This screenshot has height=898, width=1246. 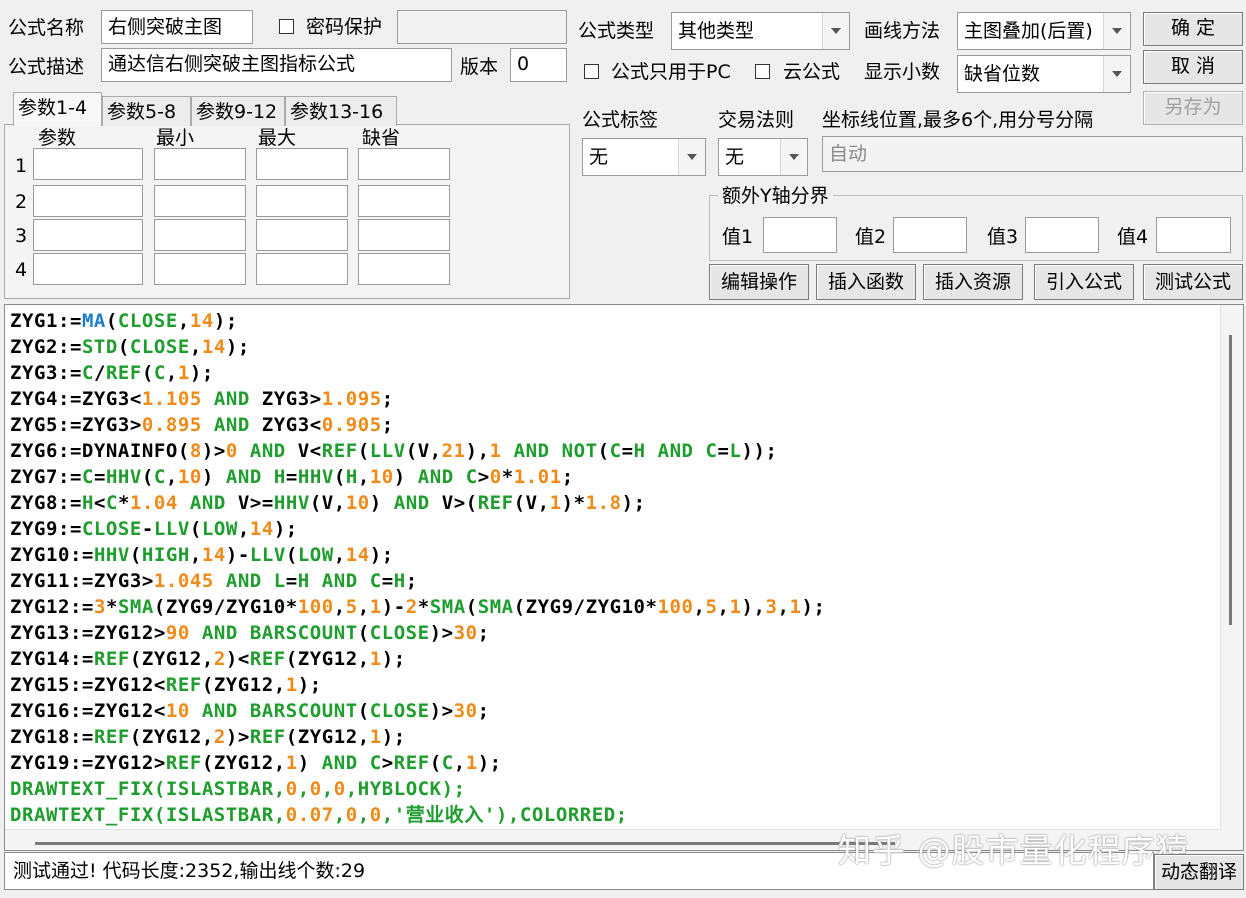 I want to click on code-line: ZYG1:=MA(CLOSE,14);, so click(x=124, y=321).